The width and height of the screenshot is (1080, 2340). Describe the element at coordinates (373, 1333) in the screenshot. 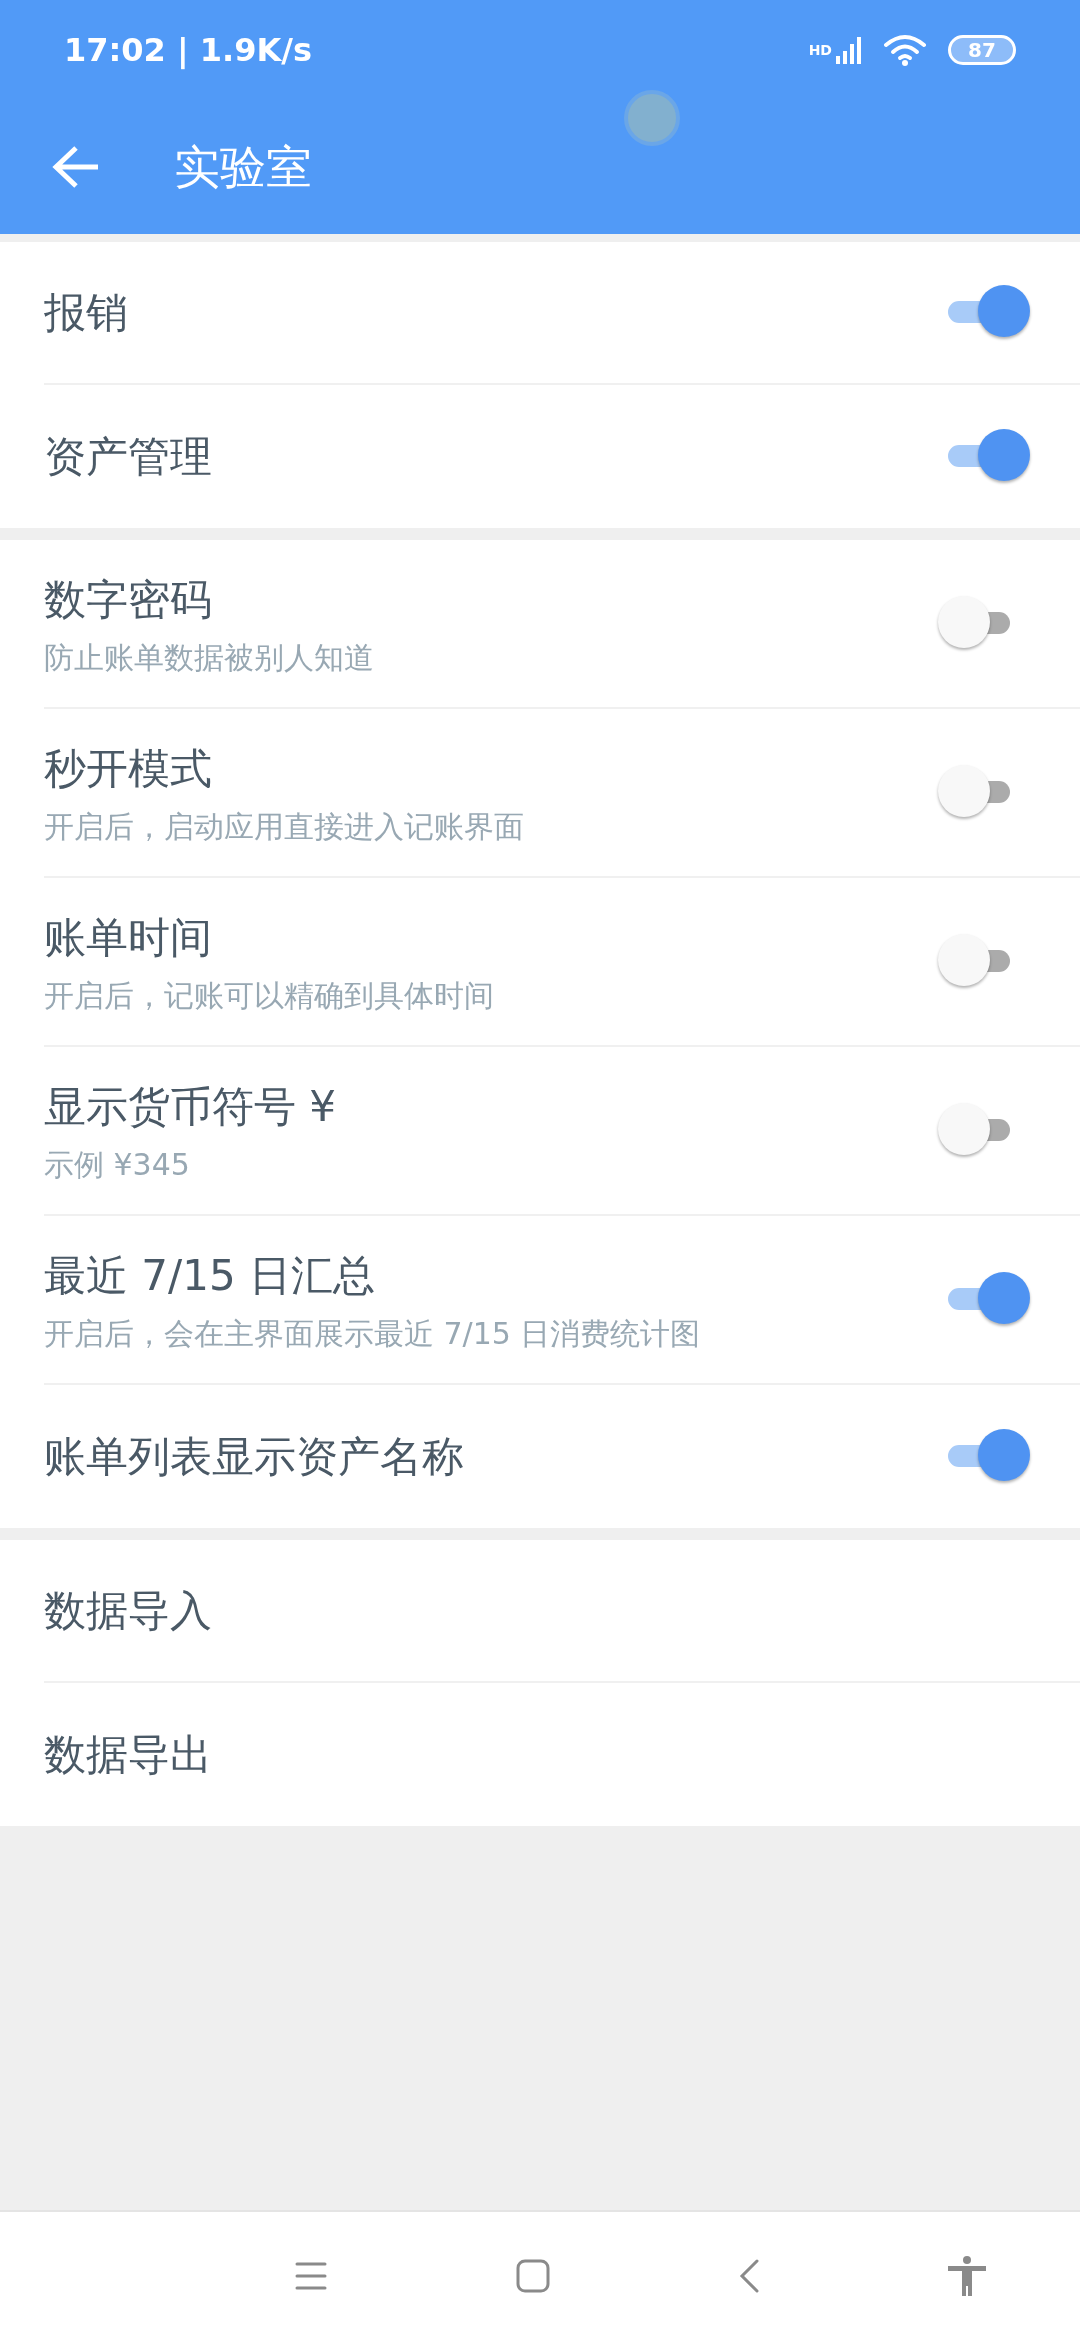

I see `setting-description: 开启后，会在主界面展示最近 7/15 日消费统计图` at that location.